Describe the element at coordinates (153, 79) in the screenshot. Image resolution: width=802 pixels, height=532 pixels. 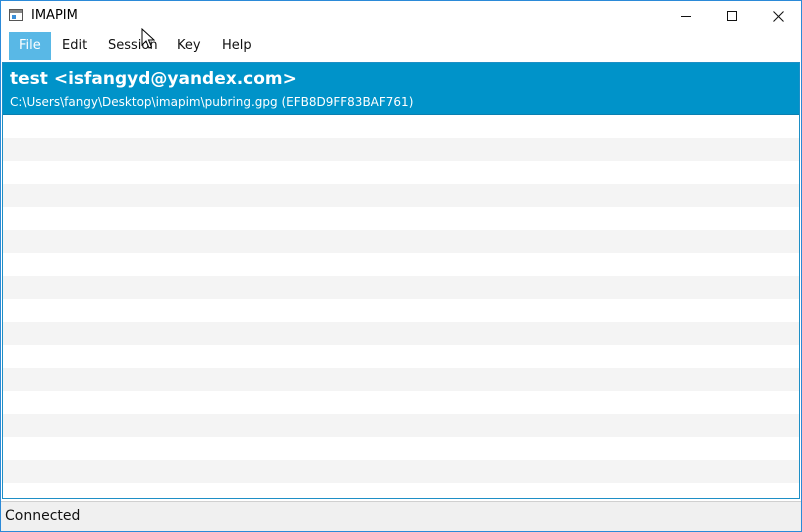
I see `key-name: test <isfangyd@yandex.com>` at that location.